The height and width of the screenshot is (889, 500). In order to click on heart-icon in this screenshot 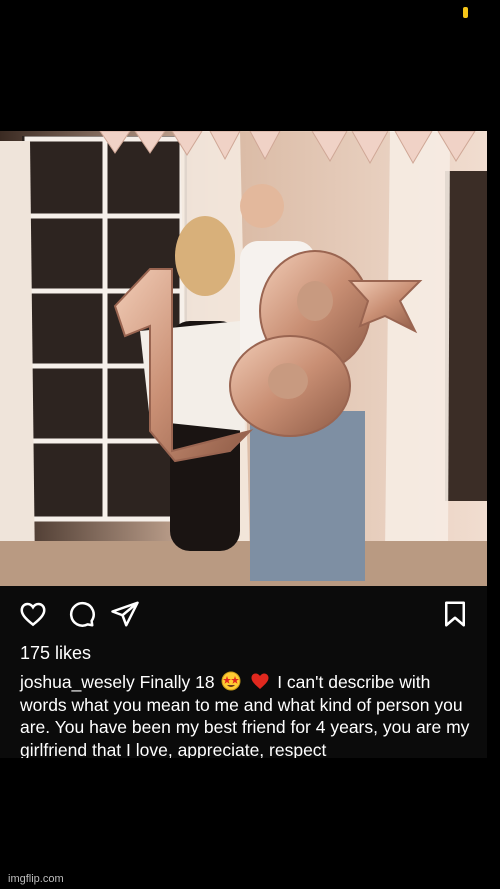, I will do `click(33, 614)`.